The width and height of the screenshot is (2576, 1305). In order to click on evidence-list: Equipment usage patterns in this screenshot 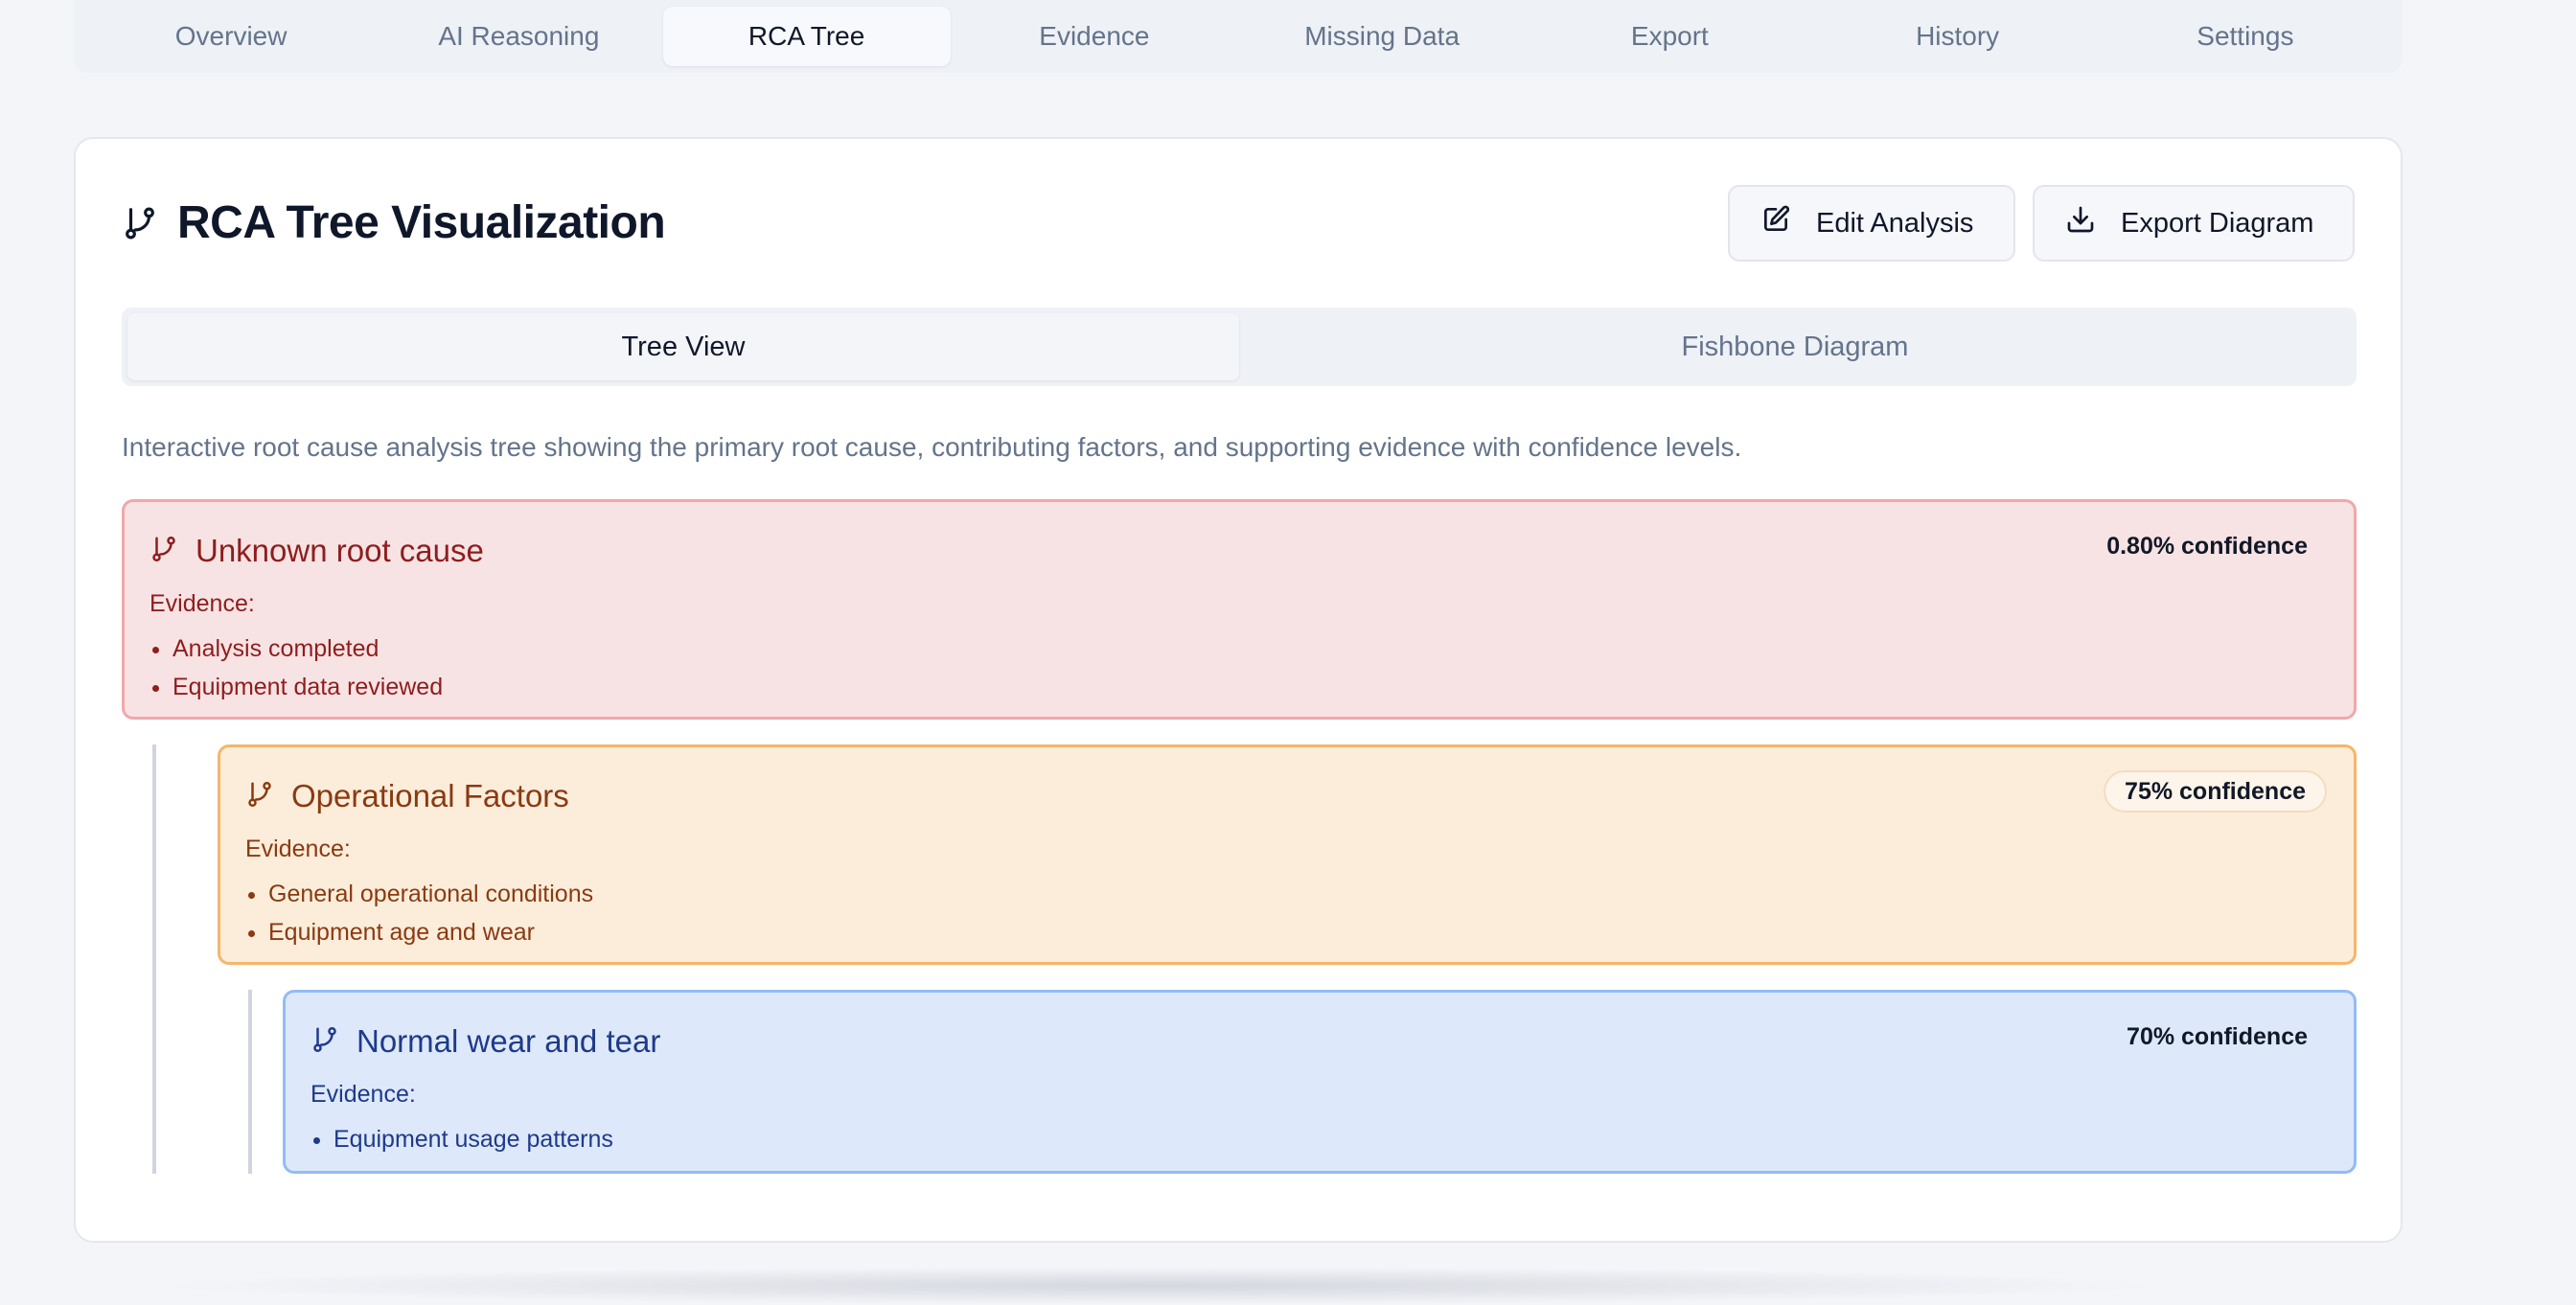, I will do `click(1319, 1139)`.